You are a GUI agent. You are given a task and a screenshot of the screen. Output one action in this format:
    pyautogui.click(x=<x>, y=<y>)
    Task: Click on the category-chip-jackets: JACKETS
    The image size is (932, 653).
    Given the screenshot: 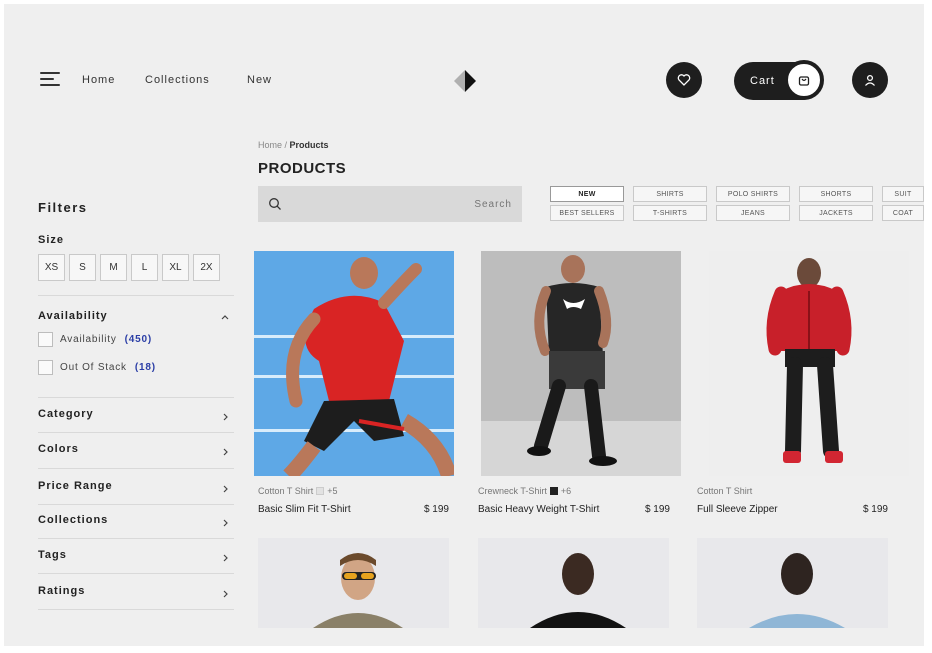 What is the action you would take?
    pyautogui.click(x=836, y=213)
    